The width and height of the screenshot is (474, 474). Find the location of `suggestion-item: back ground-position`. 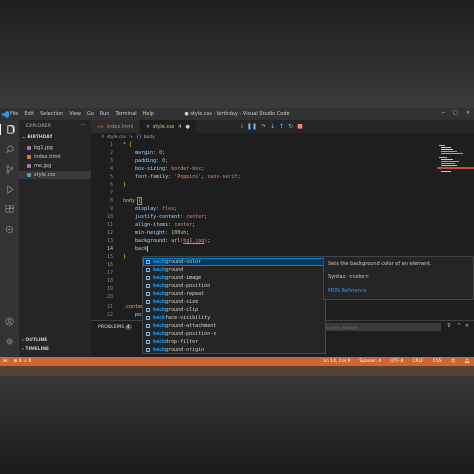

suggestion-item: back ground-position is located at coordinates (234, 286).